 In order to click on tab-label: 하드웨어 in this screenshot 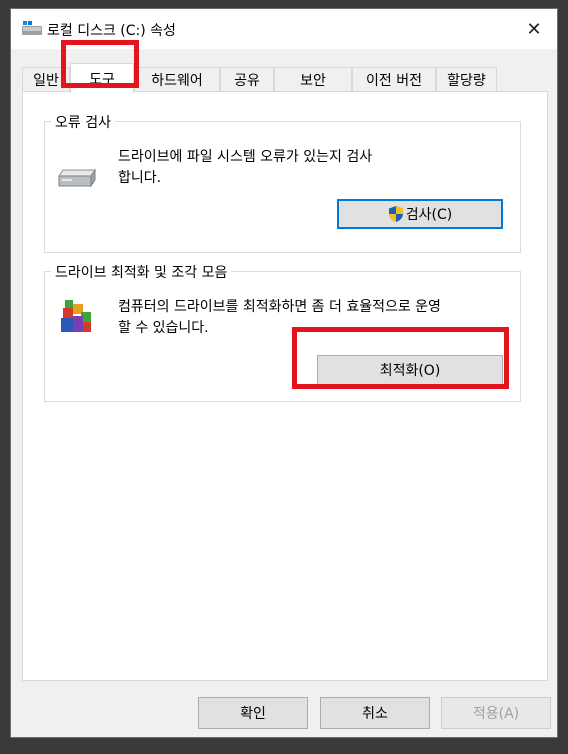, I will do `click(177, 80)`.